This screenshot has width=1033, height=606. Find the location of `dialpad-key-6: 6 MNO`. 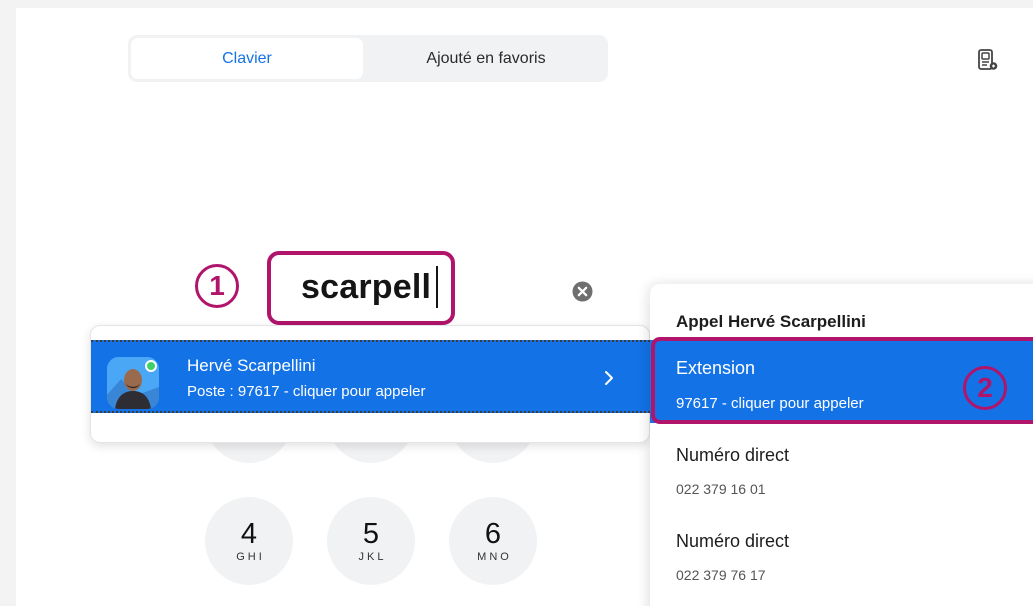

dialpad-key-6: 6 MNO is located at coordinates (493, 541).